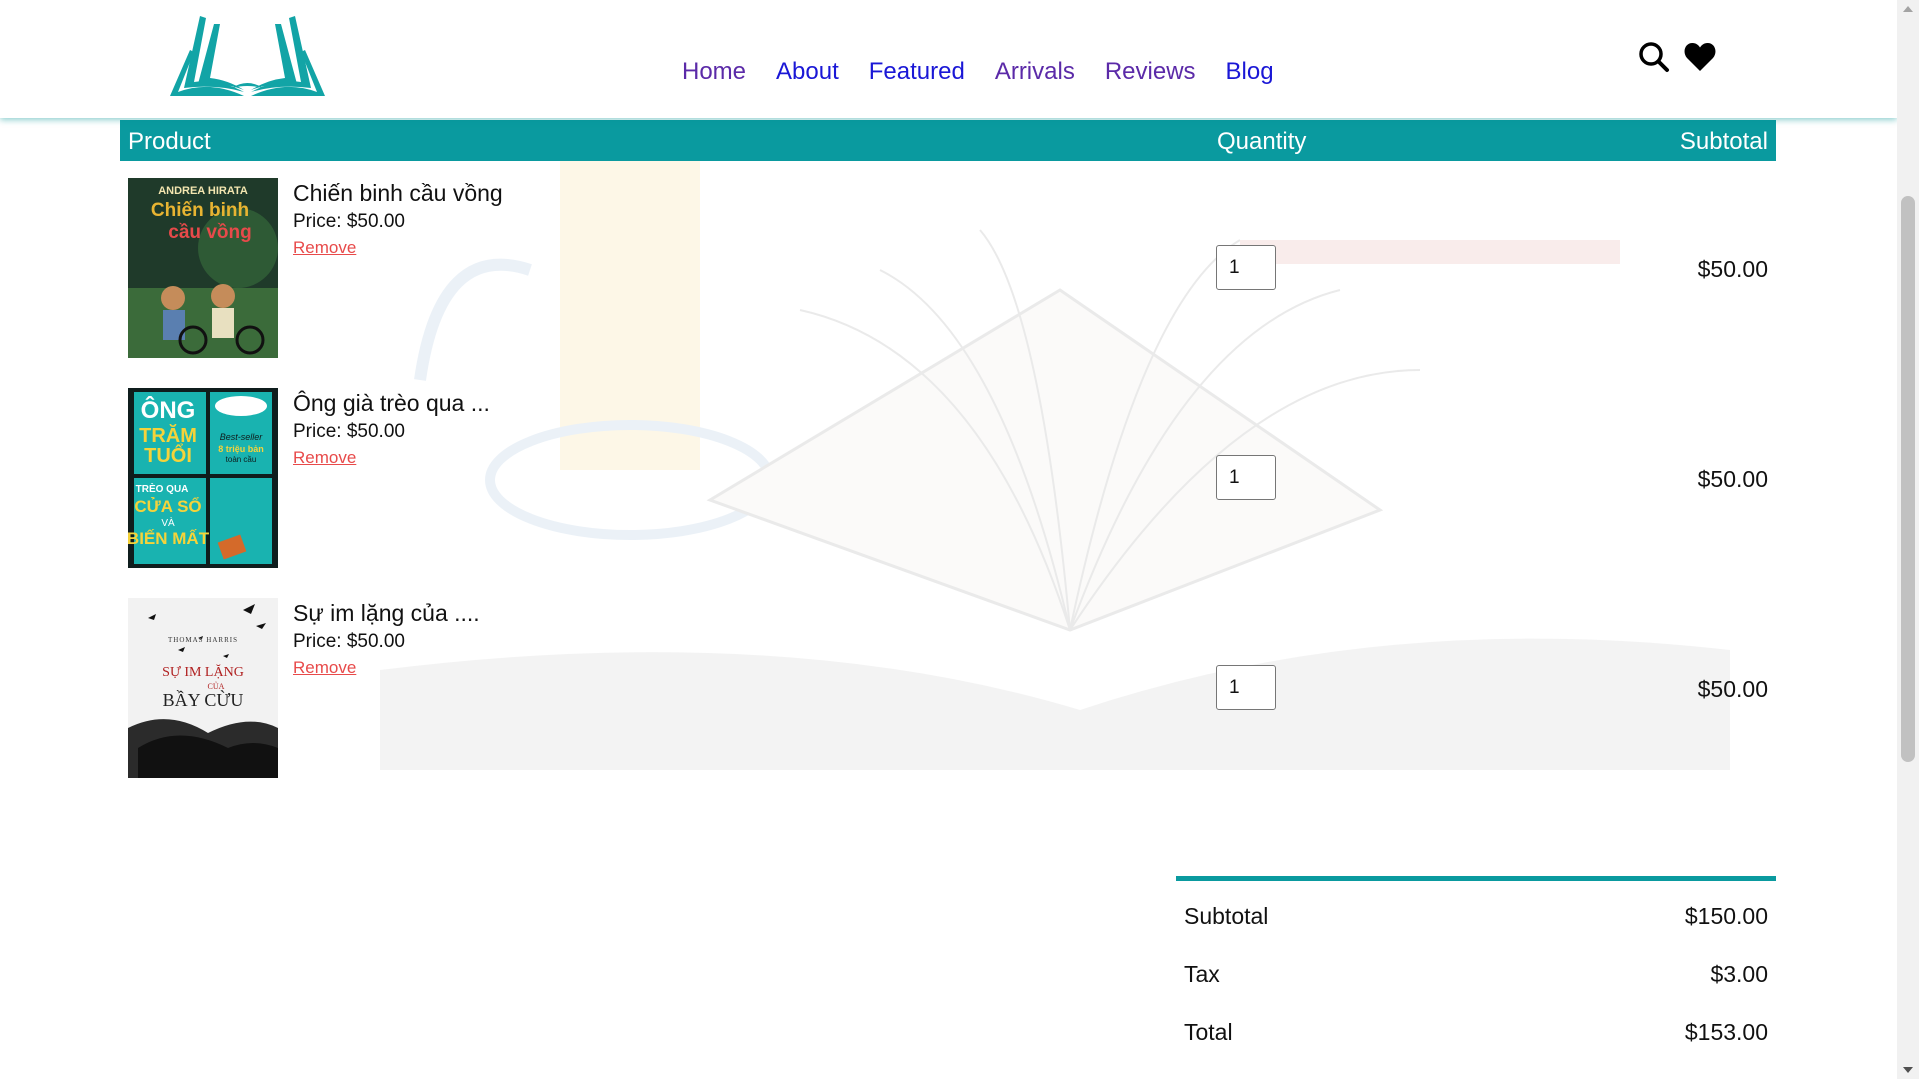 The height and width of the screenshot is (1079, 1919). What do you see at coordinates (168, 522) in the screenshot?
I see `svg-text: VÀ` at bounding box center [168, 522].